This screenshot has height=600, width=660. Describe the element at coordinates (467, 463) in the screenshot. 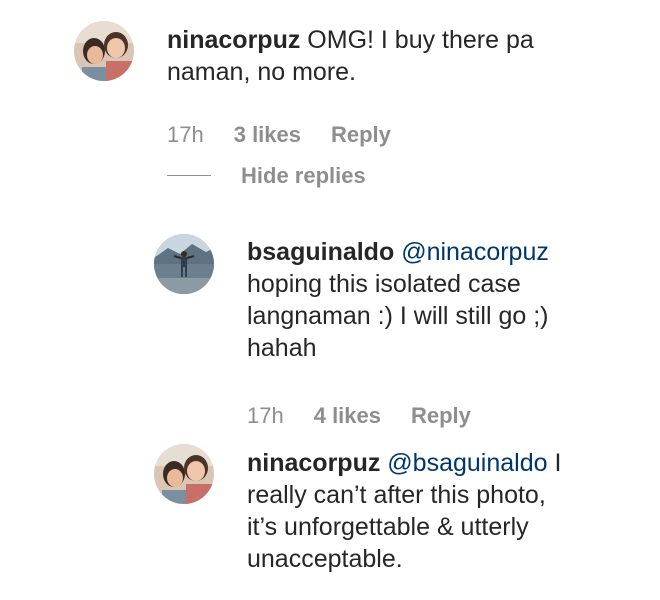

I see `mention-link: @bsaguinaldo` at that location.